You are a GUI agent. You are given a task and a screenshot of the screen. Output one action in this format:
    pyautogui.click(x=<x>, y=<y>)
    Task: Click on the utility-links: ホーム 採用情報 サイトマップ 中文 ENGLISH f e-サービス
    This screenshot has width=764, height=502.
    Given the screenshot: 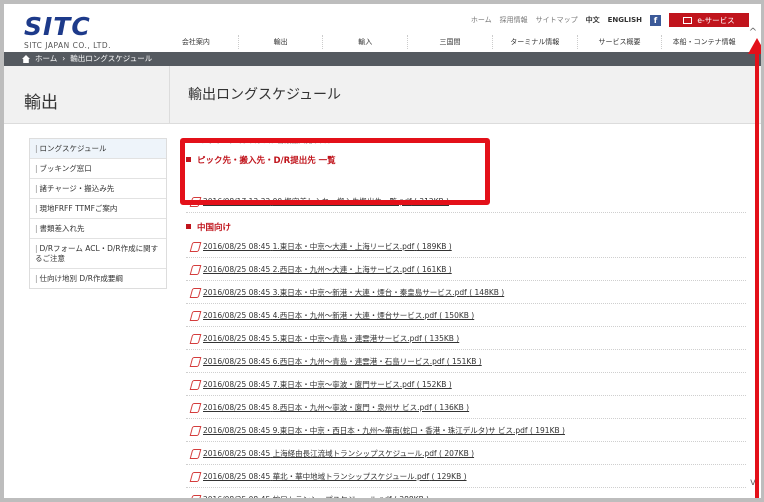 What is the action you would take?
    pyautogui.click(x=610, y=20)
    